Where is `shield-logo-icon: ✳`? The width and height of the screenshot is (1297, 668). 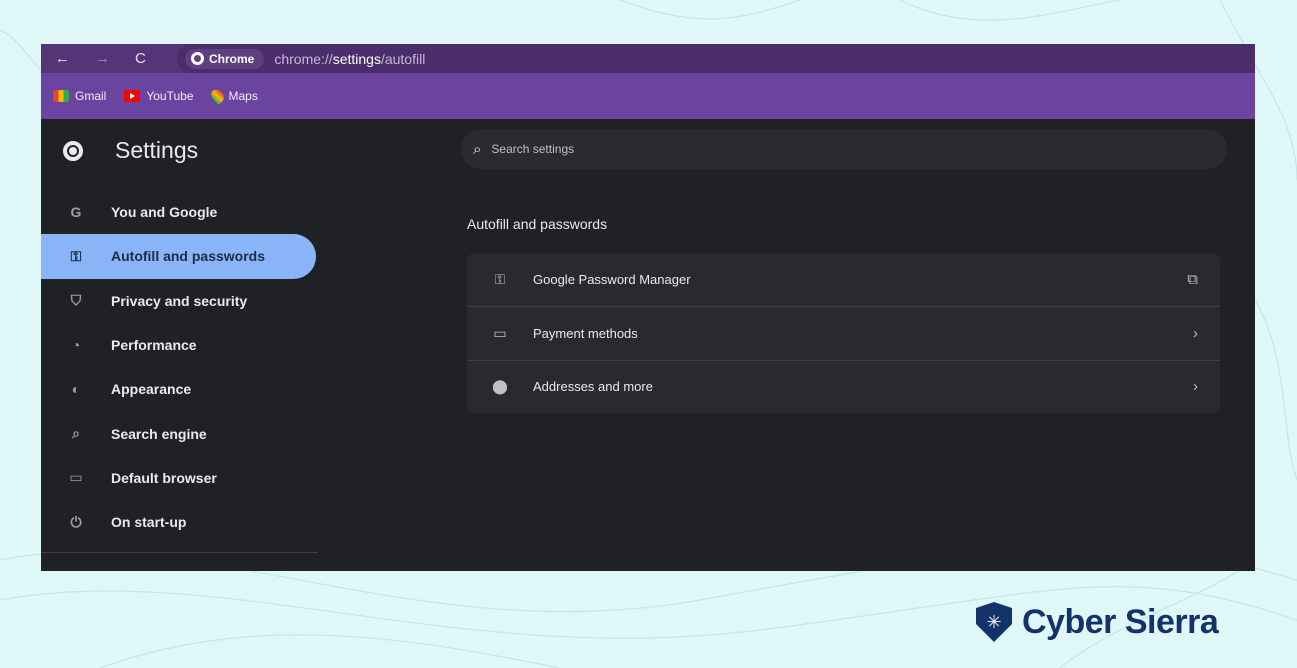 shield-logo-icon: ✳ is located at coordinates (994, 622).